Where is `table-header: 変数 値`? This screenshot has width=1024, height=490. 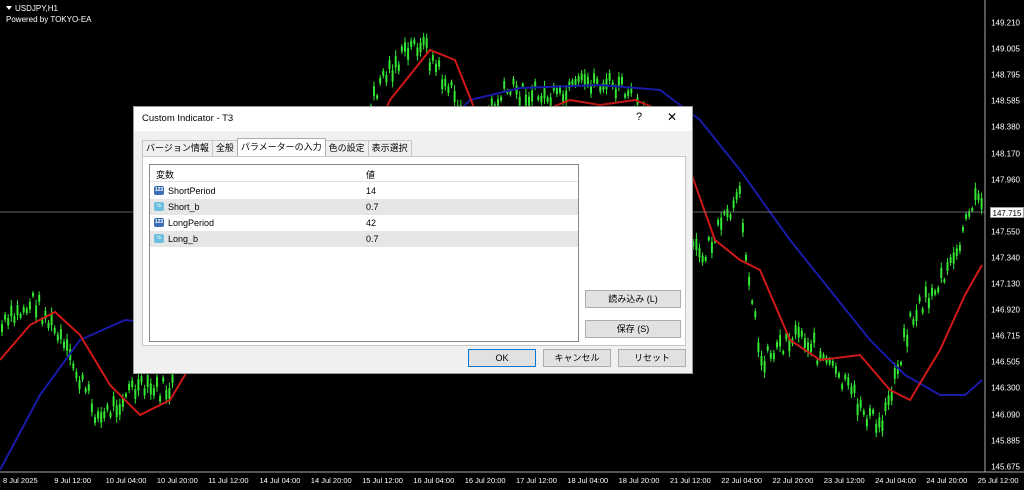
table-header: 変数 値 is located at coordinates (364, 173).